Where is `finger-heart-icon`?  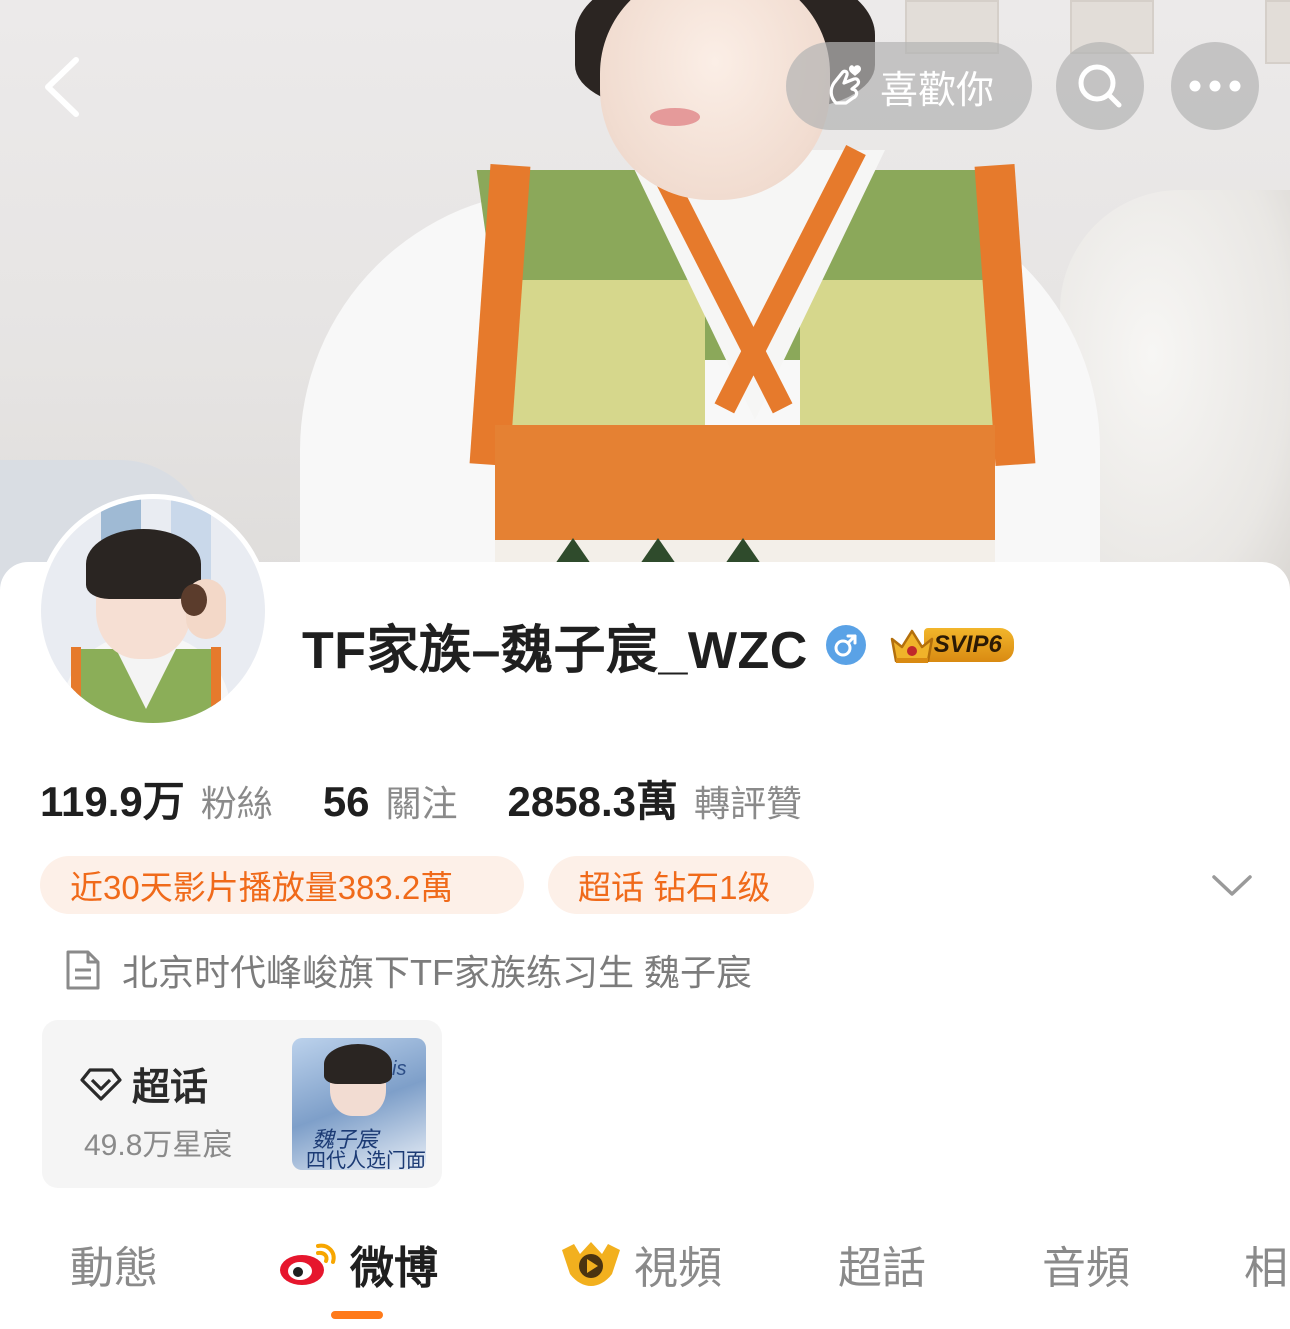 finger-heart-icon is located at coordinates (845, 85).